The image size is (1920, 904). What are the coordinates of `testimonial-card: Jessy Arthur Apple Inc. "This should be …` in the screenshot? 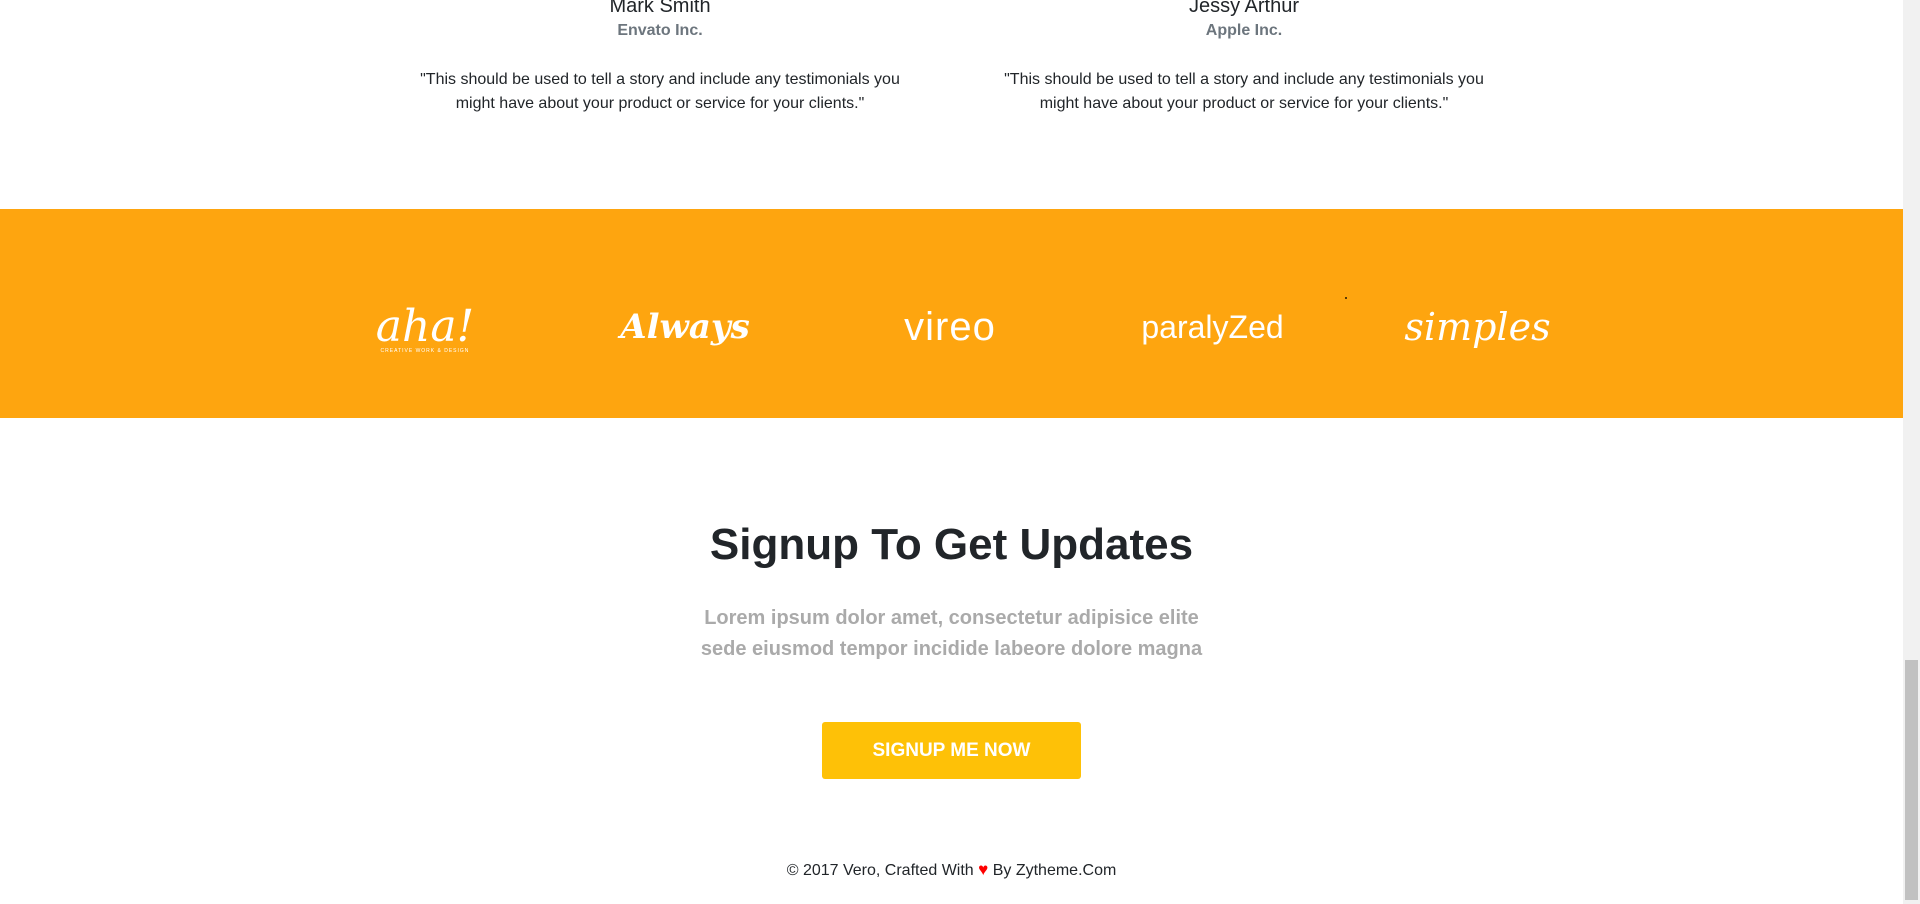 It's located at (1244, 58).